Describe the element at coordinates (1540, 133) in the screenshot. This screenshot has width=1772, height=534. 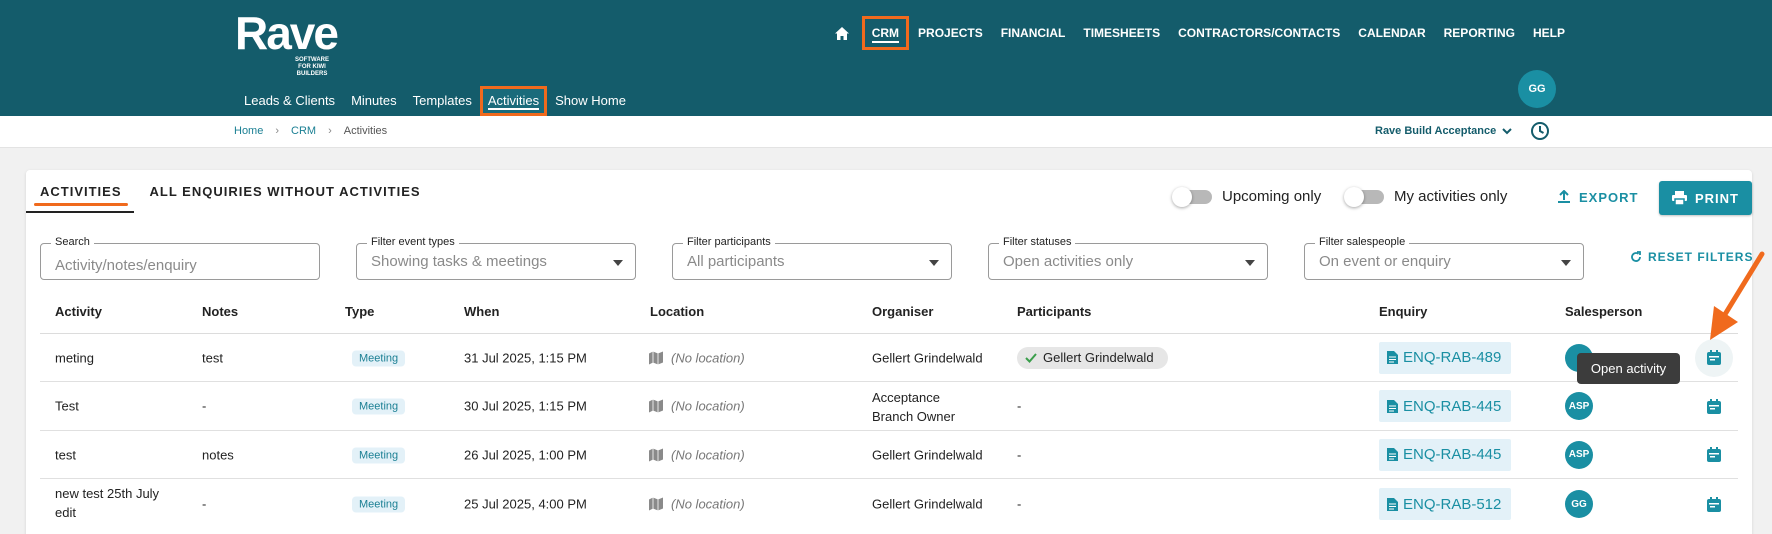
I see `history-clock-icon` at that location.